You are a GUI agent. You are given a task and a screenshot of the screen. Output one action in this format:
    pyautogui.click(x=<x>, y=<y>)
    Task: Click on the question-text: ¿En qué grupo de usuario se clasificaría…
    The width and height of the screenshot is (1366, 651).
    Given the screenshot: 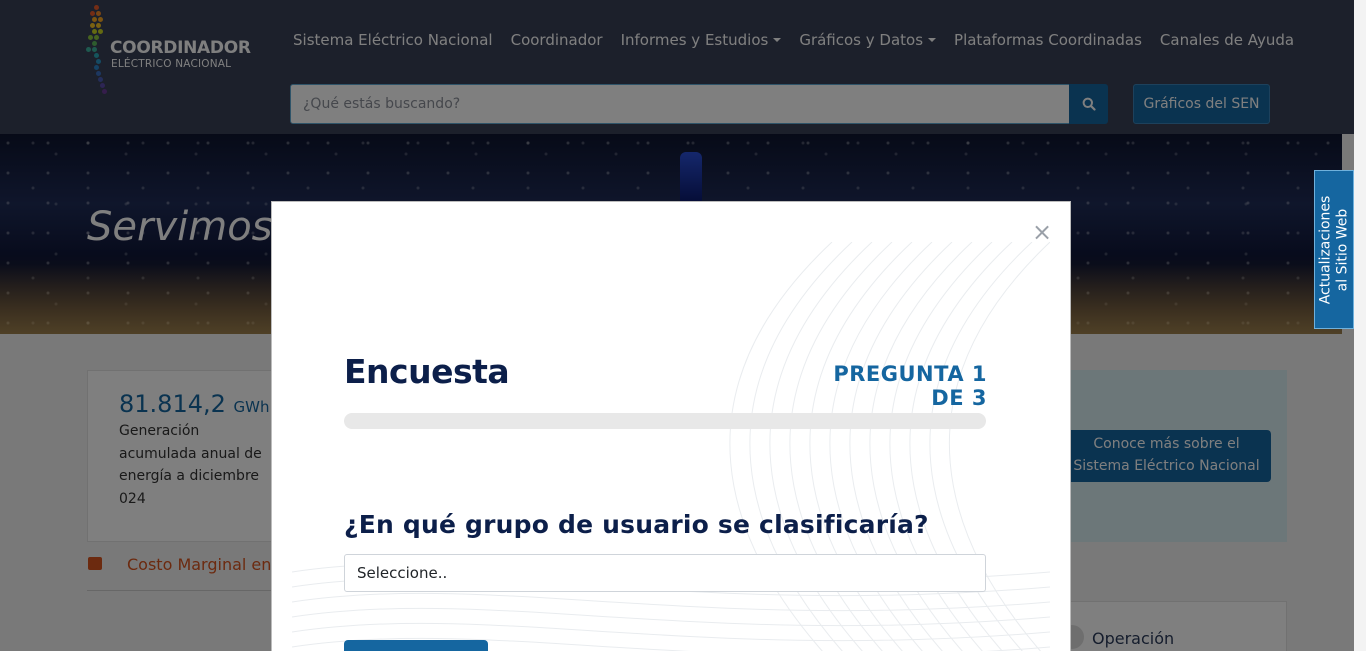 What is the action you would take?
    pyautogui.click(x=636, y=524)
    